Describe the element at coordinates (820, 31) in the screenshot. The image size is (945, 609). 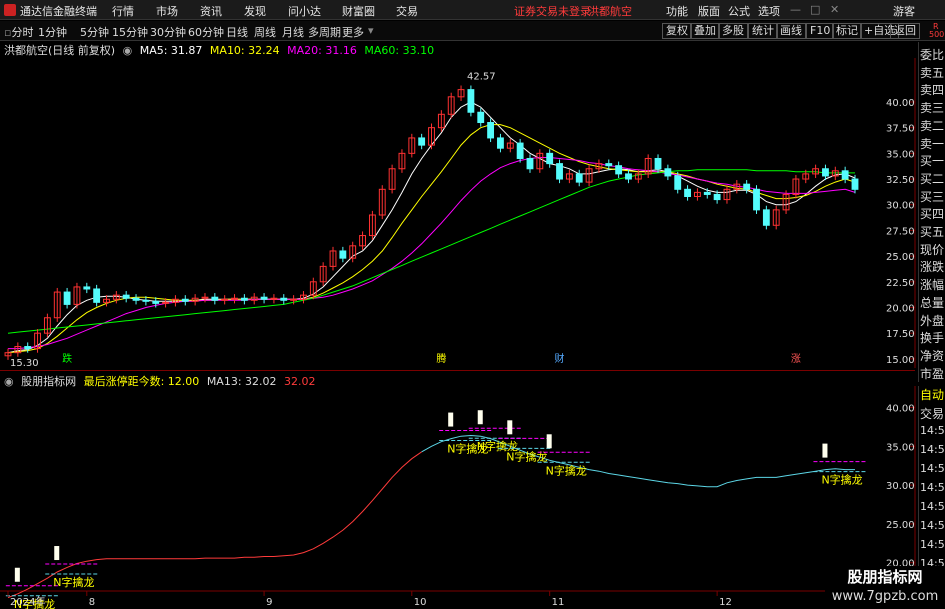
I see `f10-button: F10` at that location.